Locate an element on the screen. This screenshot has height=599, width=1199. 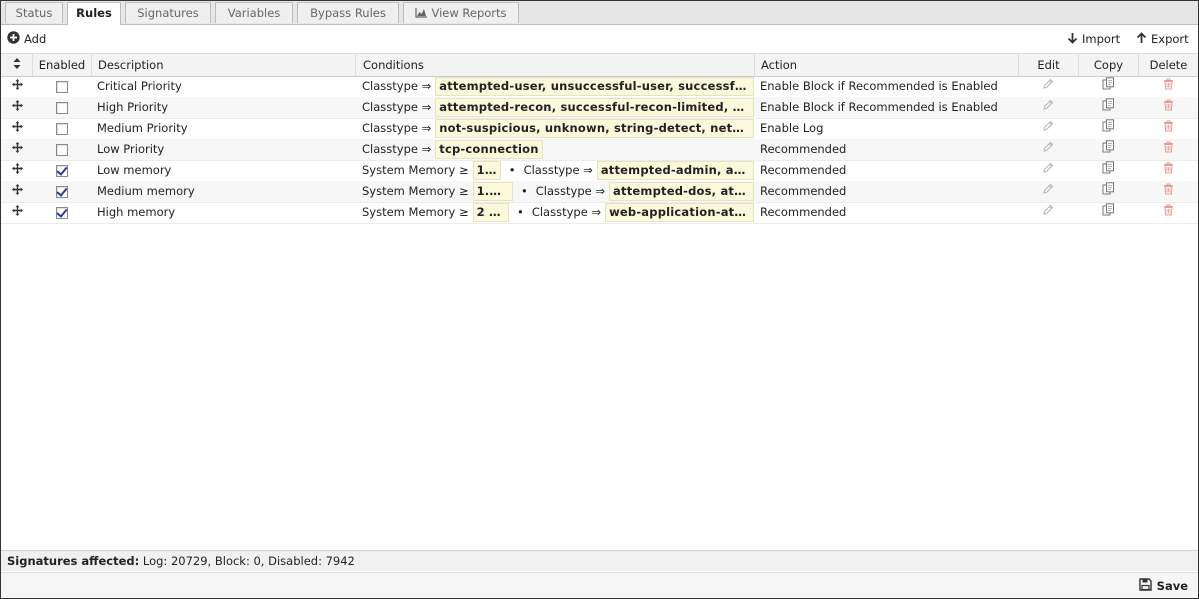
condition-value: web-application-attack is located at coordinates (679, 212).